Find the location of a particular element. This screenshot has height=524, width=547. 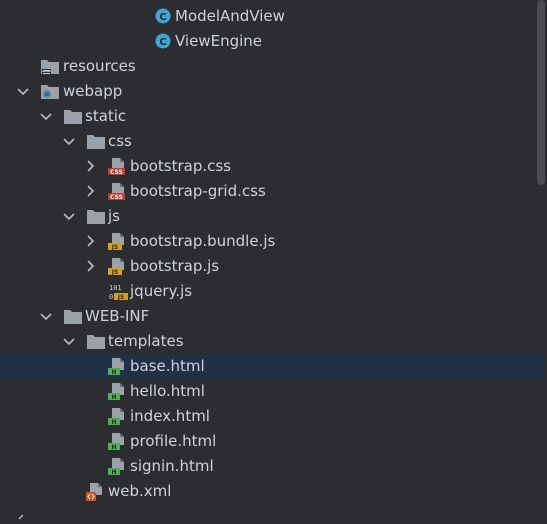

tree-item-label: ViewEngine is located at coordinates (219, 41).